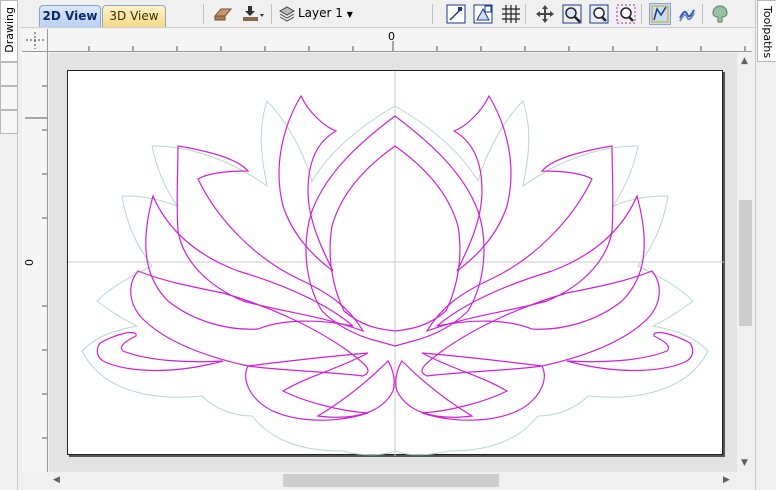 The image size is (776, 490). I want to click on tab-2d-view: 2D View, so click(70, 16).